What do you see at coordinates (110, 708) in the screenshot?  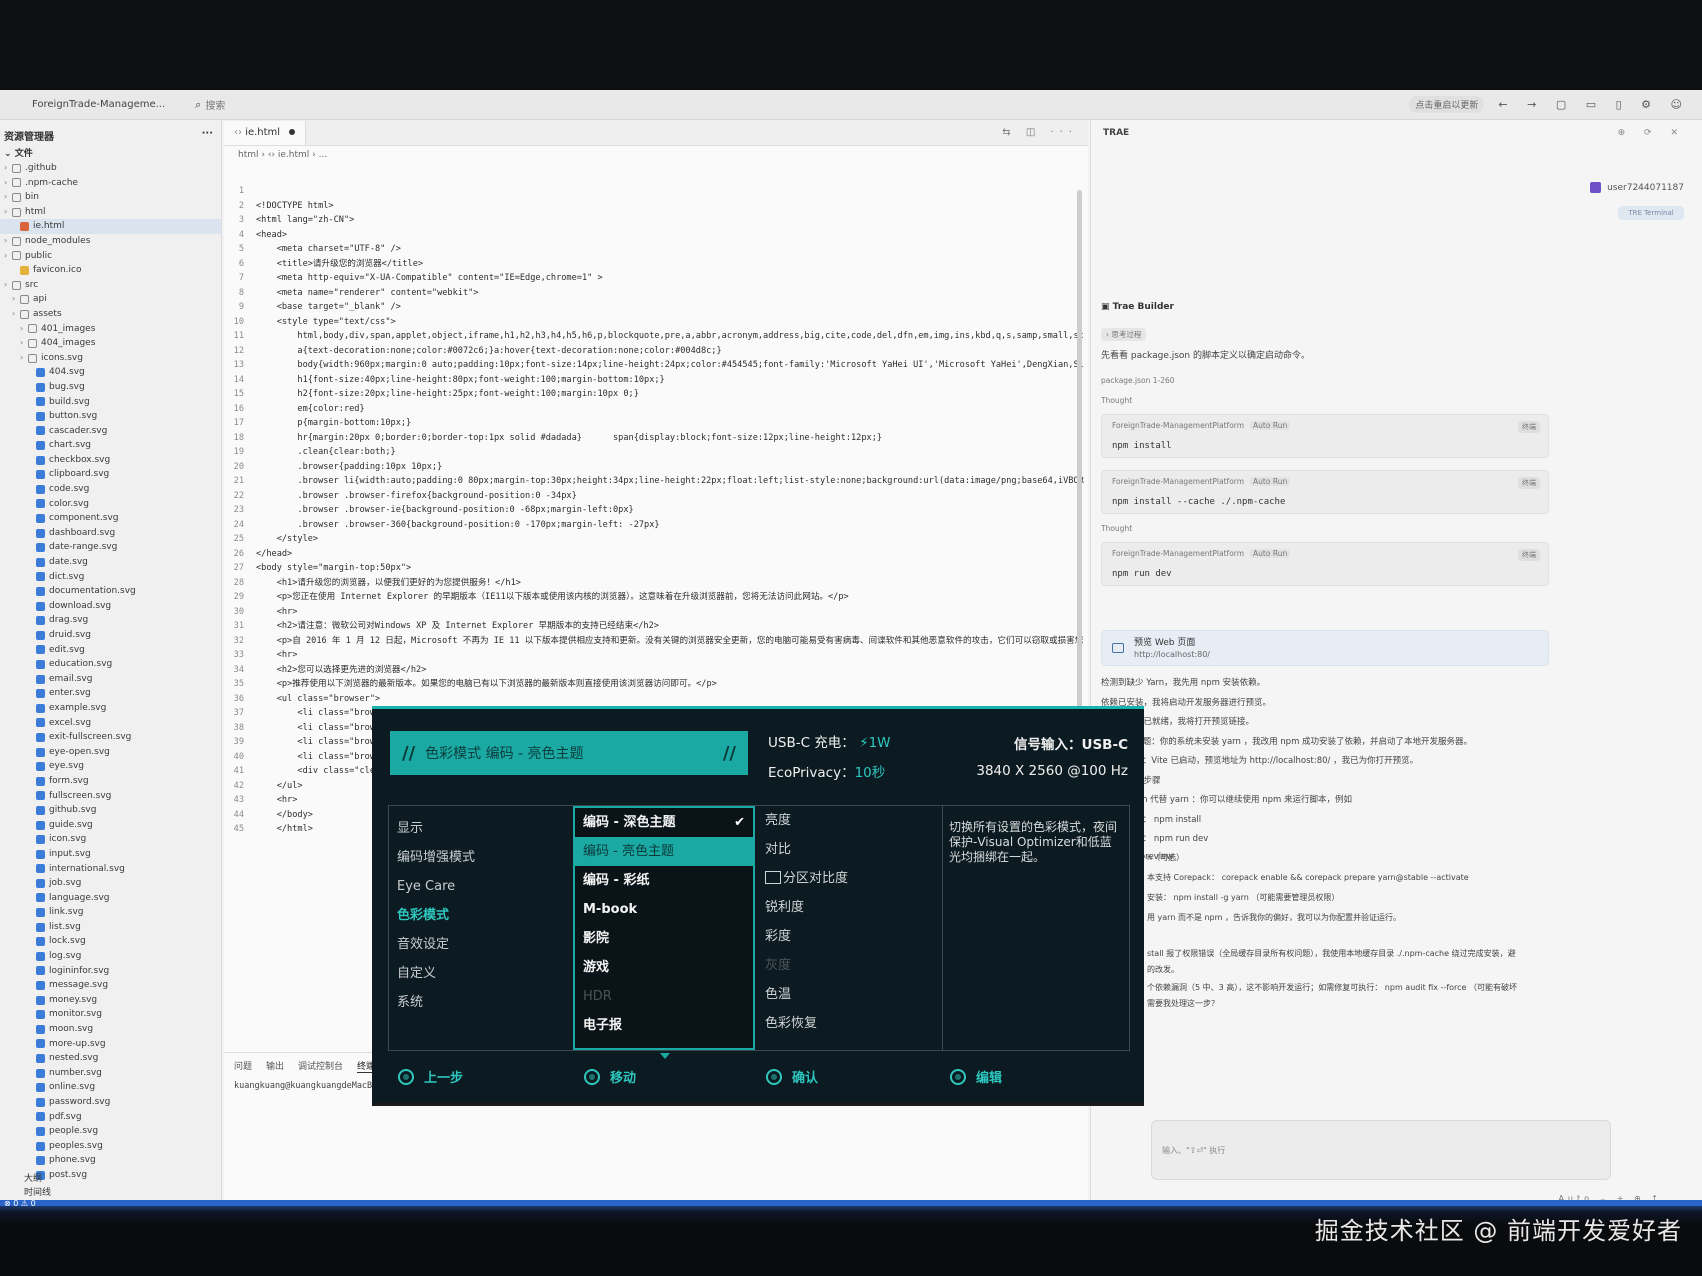 I see `file-item: example.svg` at bounding box center [110, 708].